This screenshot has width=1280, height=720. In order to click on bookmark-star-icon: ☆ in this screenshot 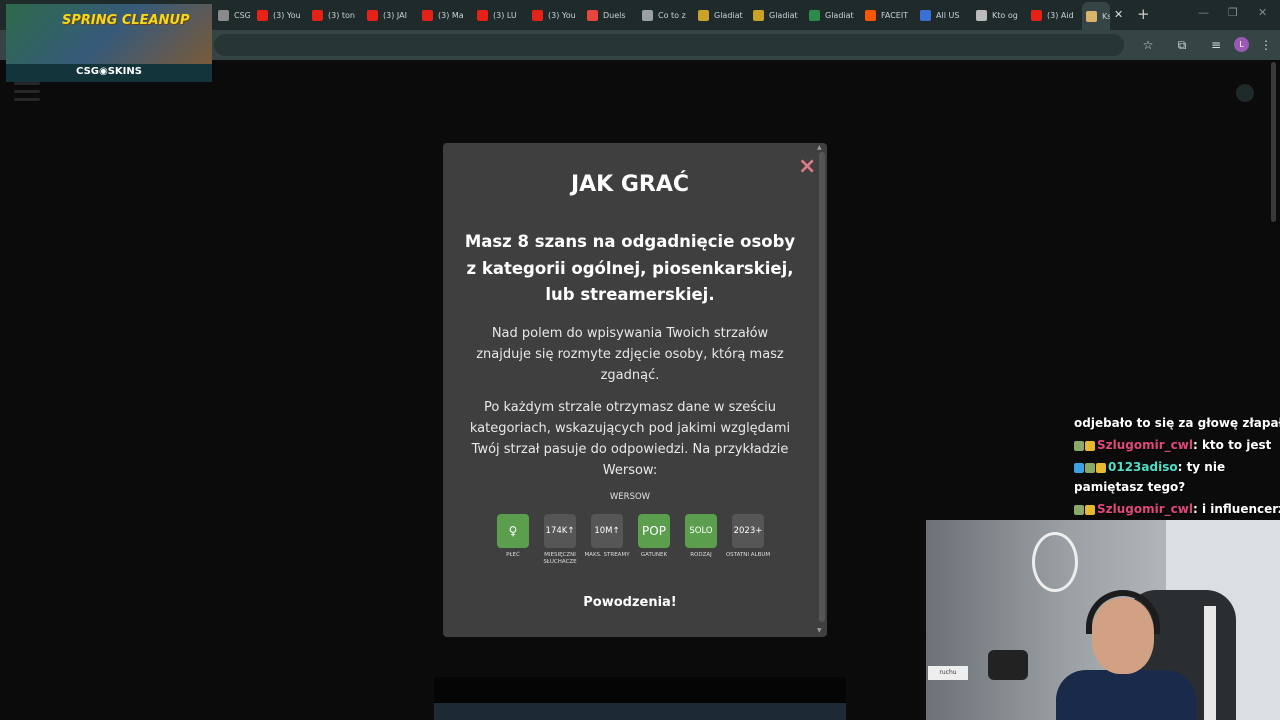, I will do `click(1148, 45)`.